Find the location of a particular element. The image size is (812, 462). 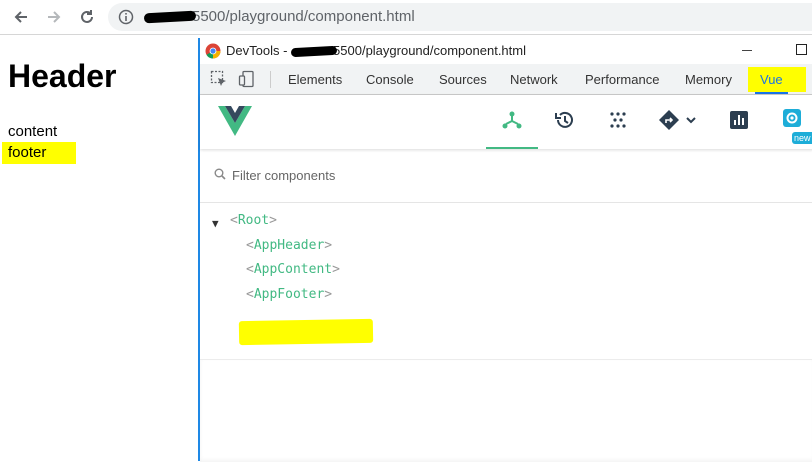

tree-node-label: Root is located at coordinates (253, 220).